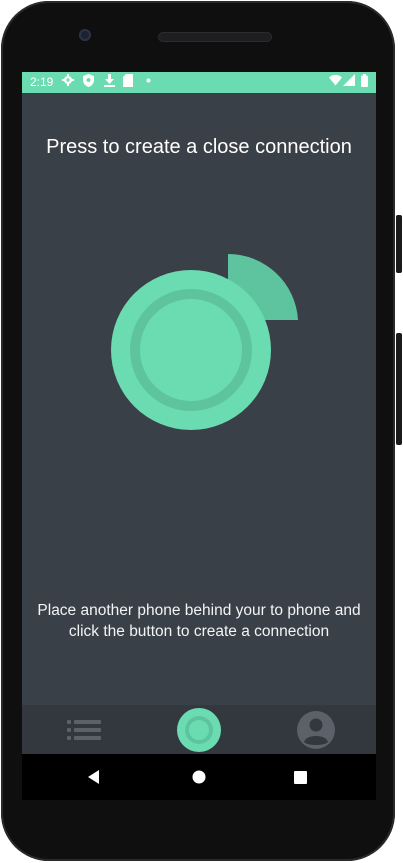 This screenshot has height=863, width=403. Describe the element at coordinates (335, 82) in the screenshot. I see `wifi-icon` at that location.